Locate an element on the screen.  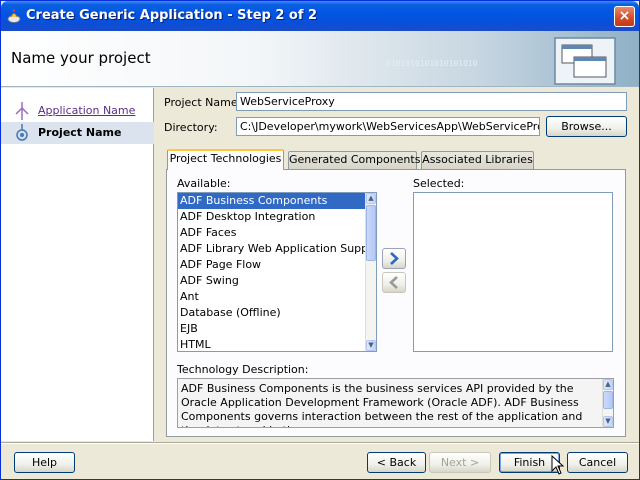
description-scrollbar: ▲ ▼ is located at coordinates (607, 403).